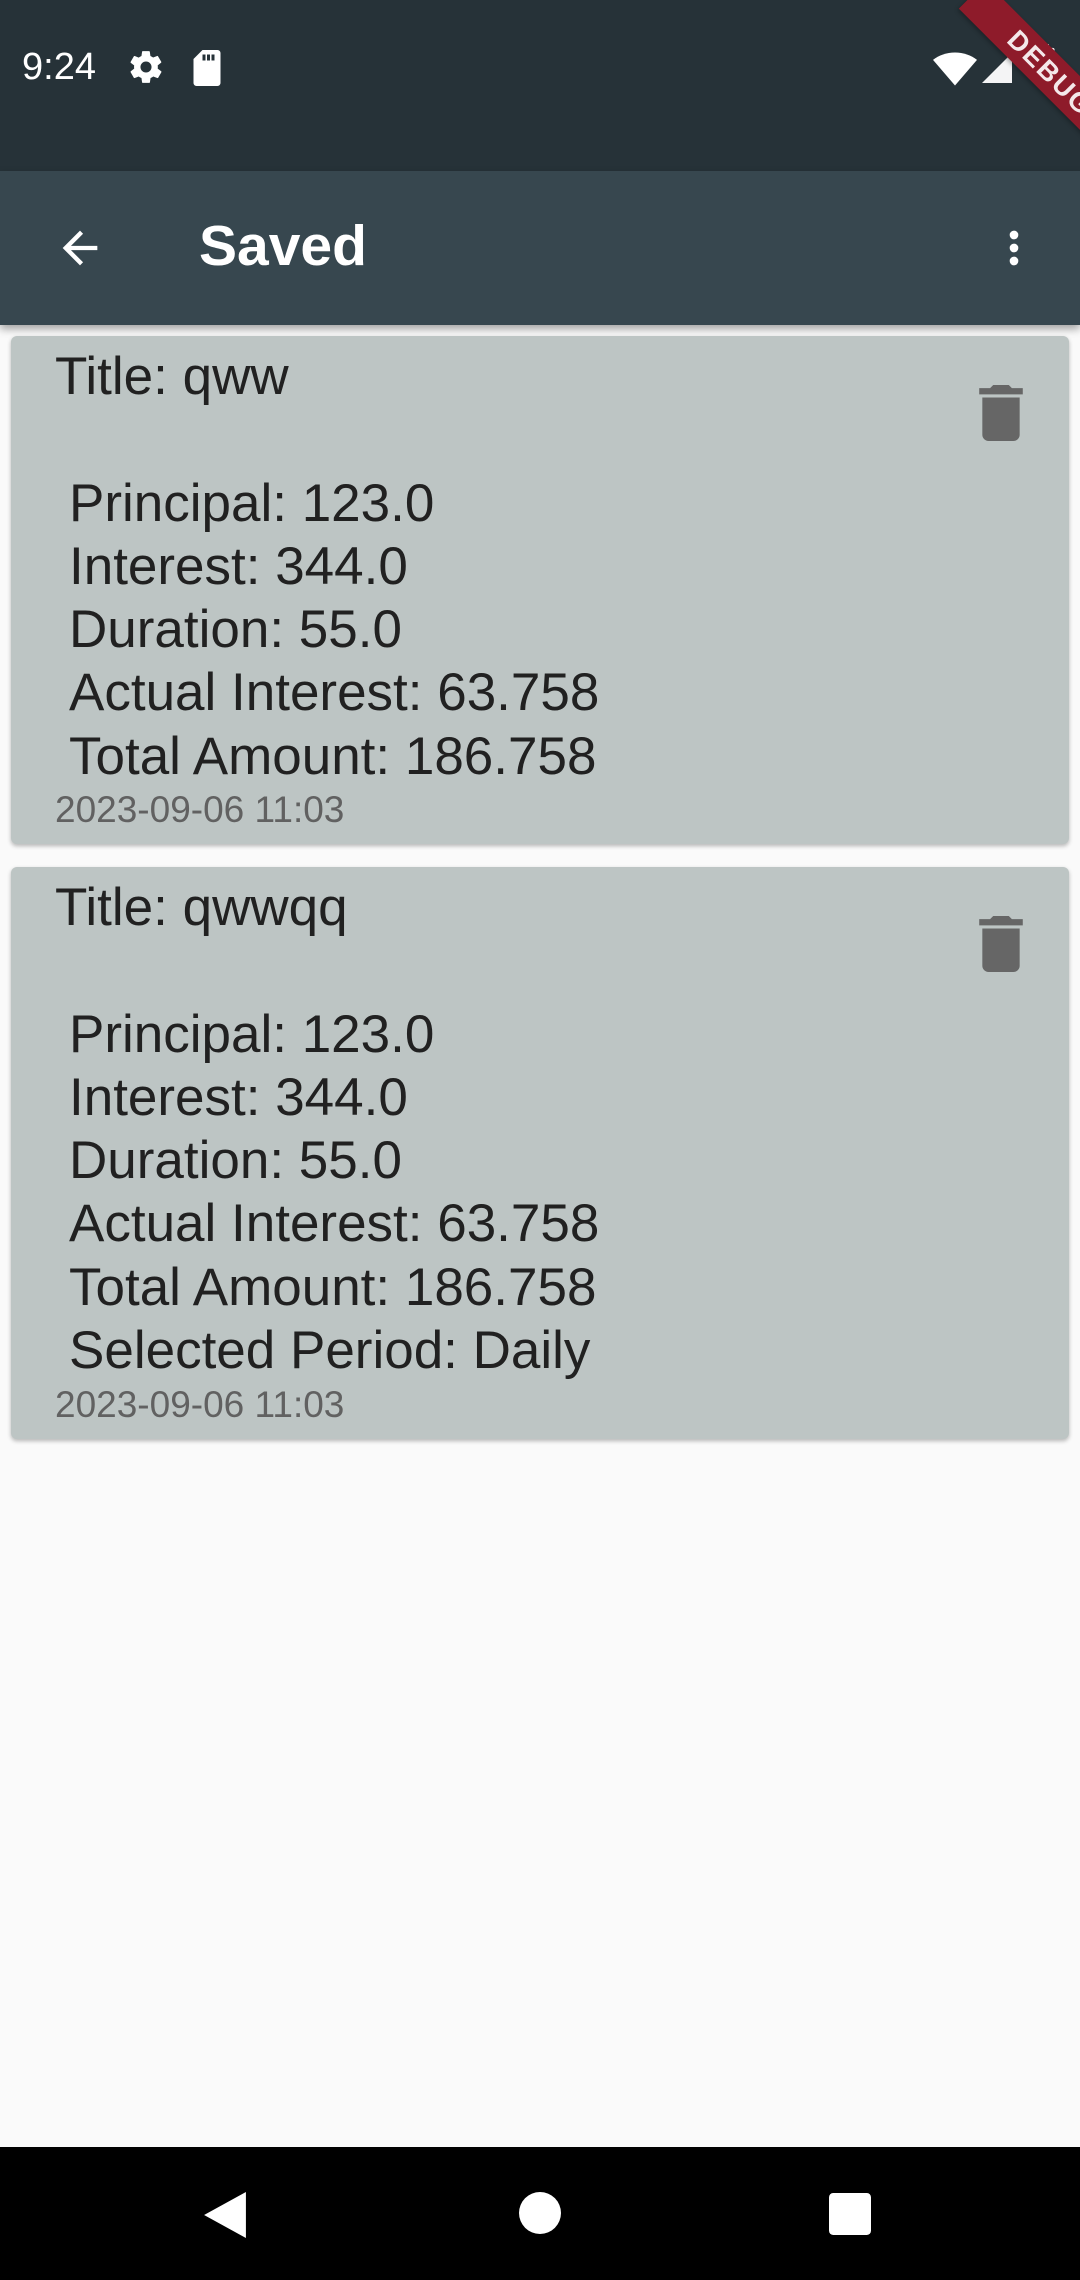 The width and height of the screenshot is (1080, 2280). What do you see at coordinates (540, 2213) in the screenshot?
I see `nav-home-button` at bounding box center [540, 2213].